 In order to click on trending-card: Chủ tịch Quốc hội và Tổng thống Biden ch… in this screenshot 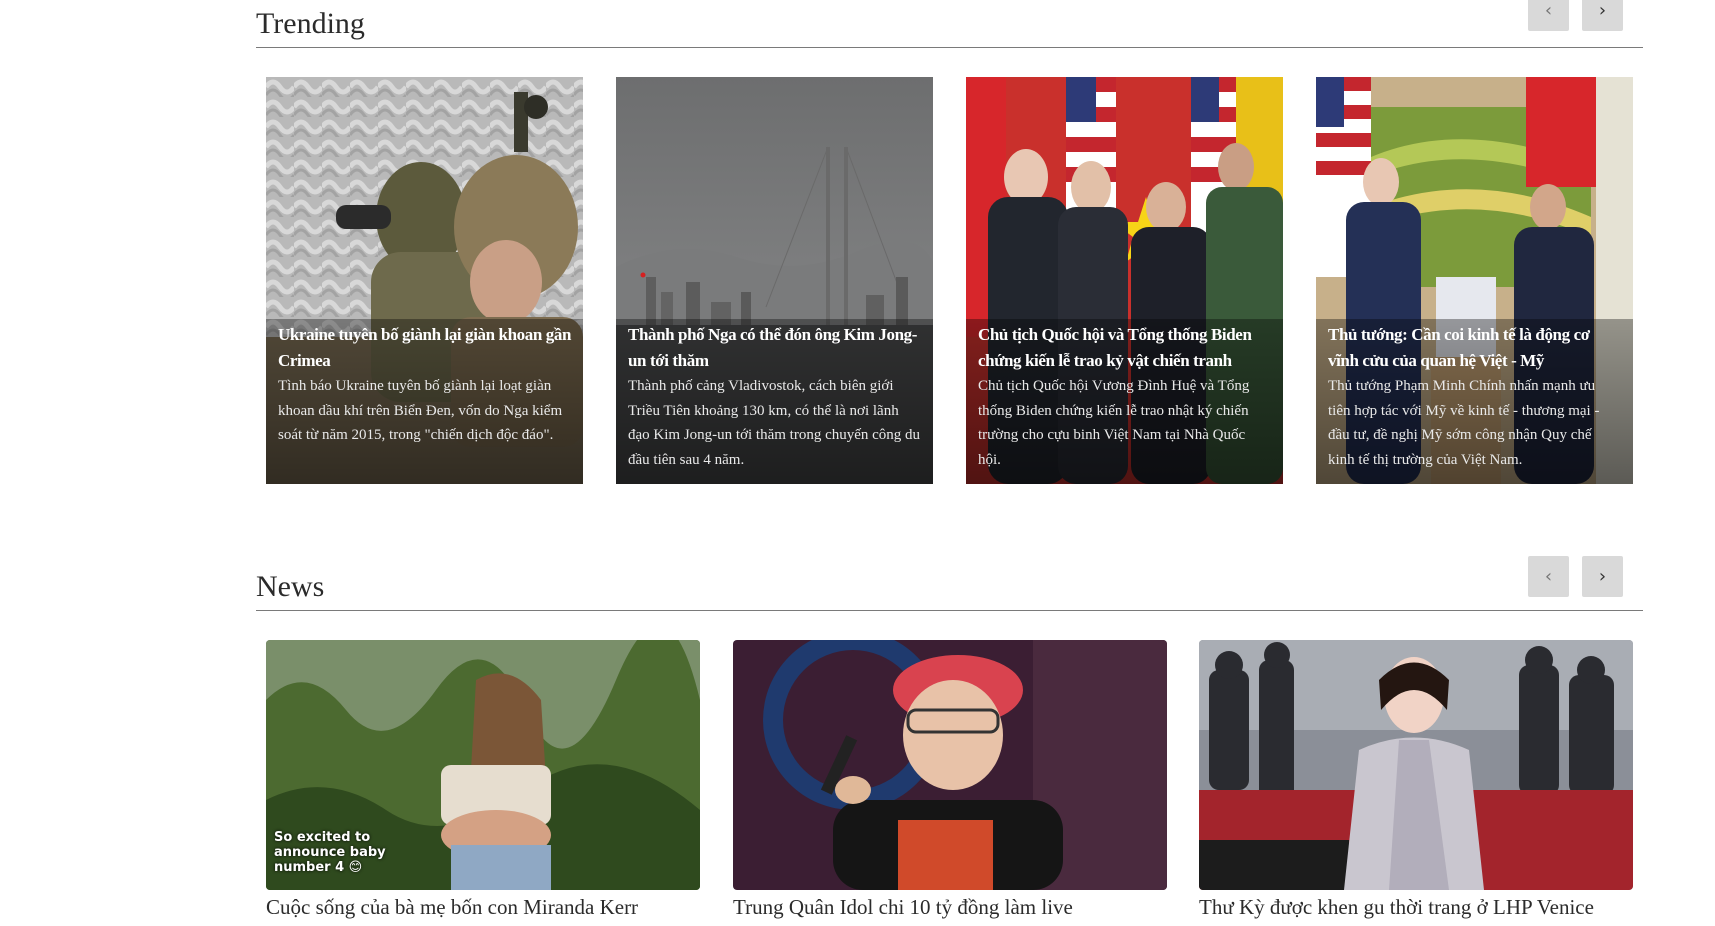, I will do `click(1124, 280)`.